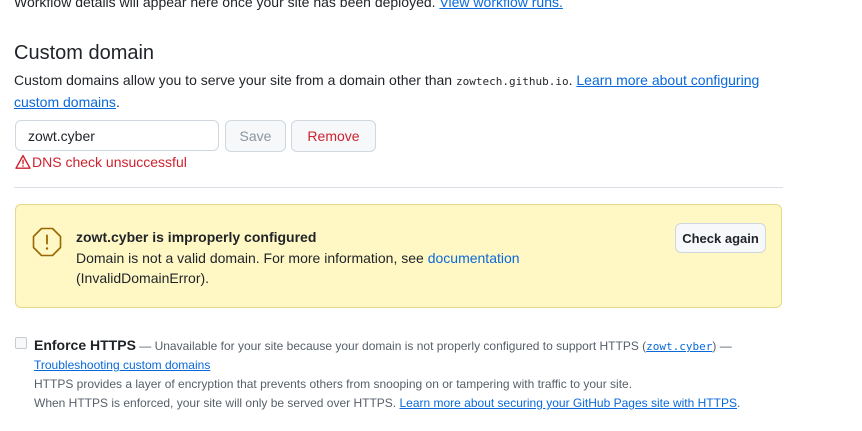 This screenshot has width=862, height=431. Describe the element at coordinates (196, 237) in the screenshot. I see `warning-title: zowt.cyber is improperly configured` at that location.